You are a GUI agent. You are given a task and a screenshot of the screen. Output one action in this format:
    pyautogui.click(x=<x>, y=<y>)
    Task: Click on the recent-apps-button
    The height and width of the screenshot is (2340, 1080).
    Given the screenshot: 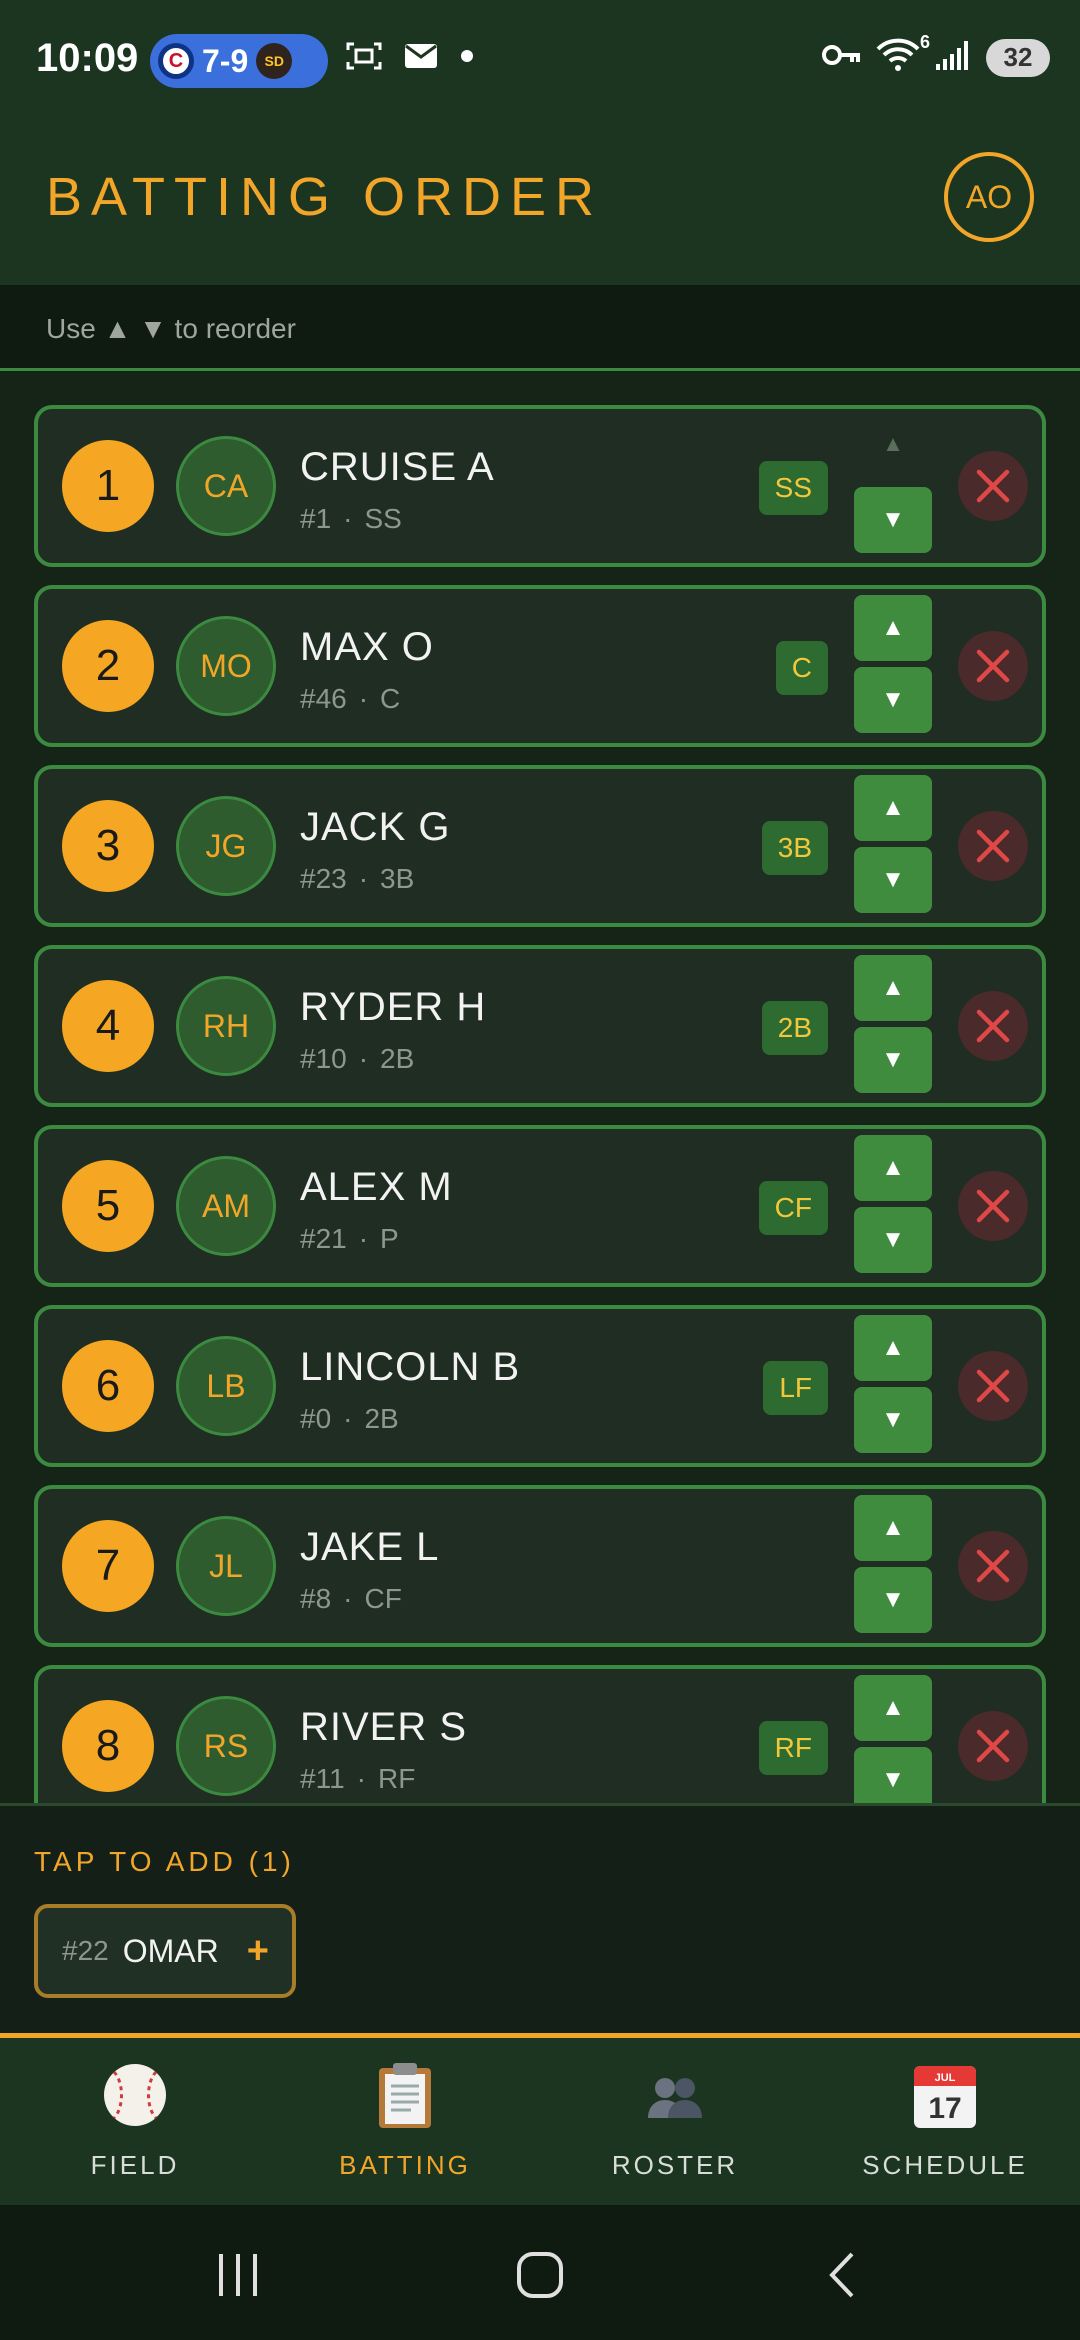 What is the action you would take?
    pyautogui.click(x=238, y=2275)
    